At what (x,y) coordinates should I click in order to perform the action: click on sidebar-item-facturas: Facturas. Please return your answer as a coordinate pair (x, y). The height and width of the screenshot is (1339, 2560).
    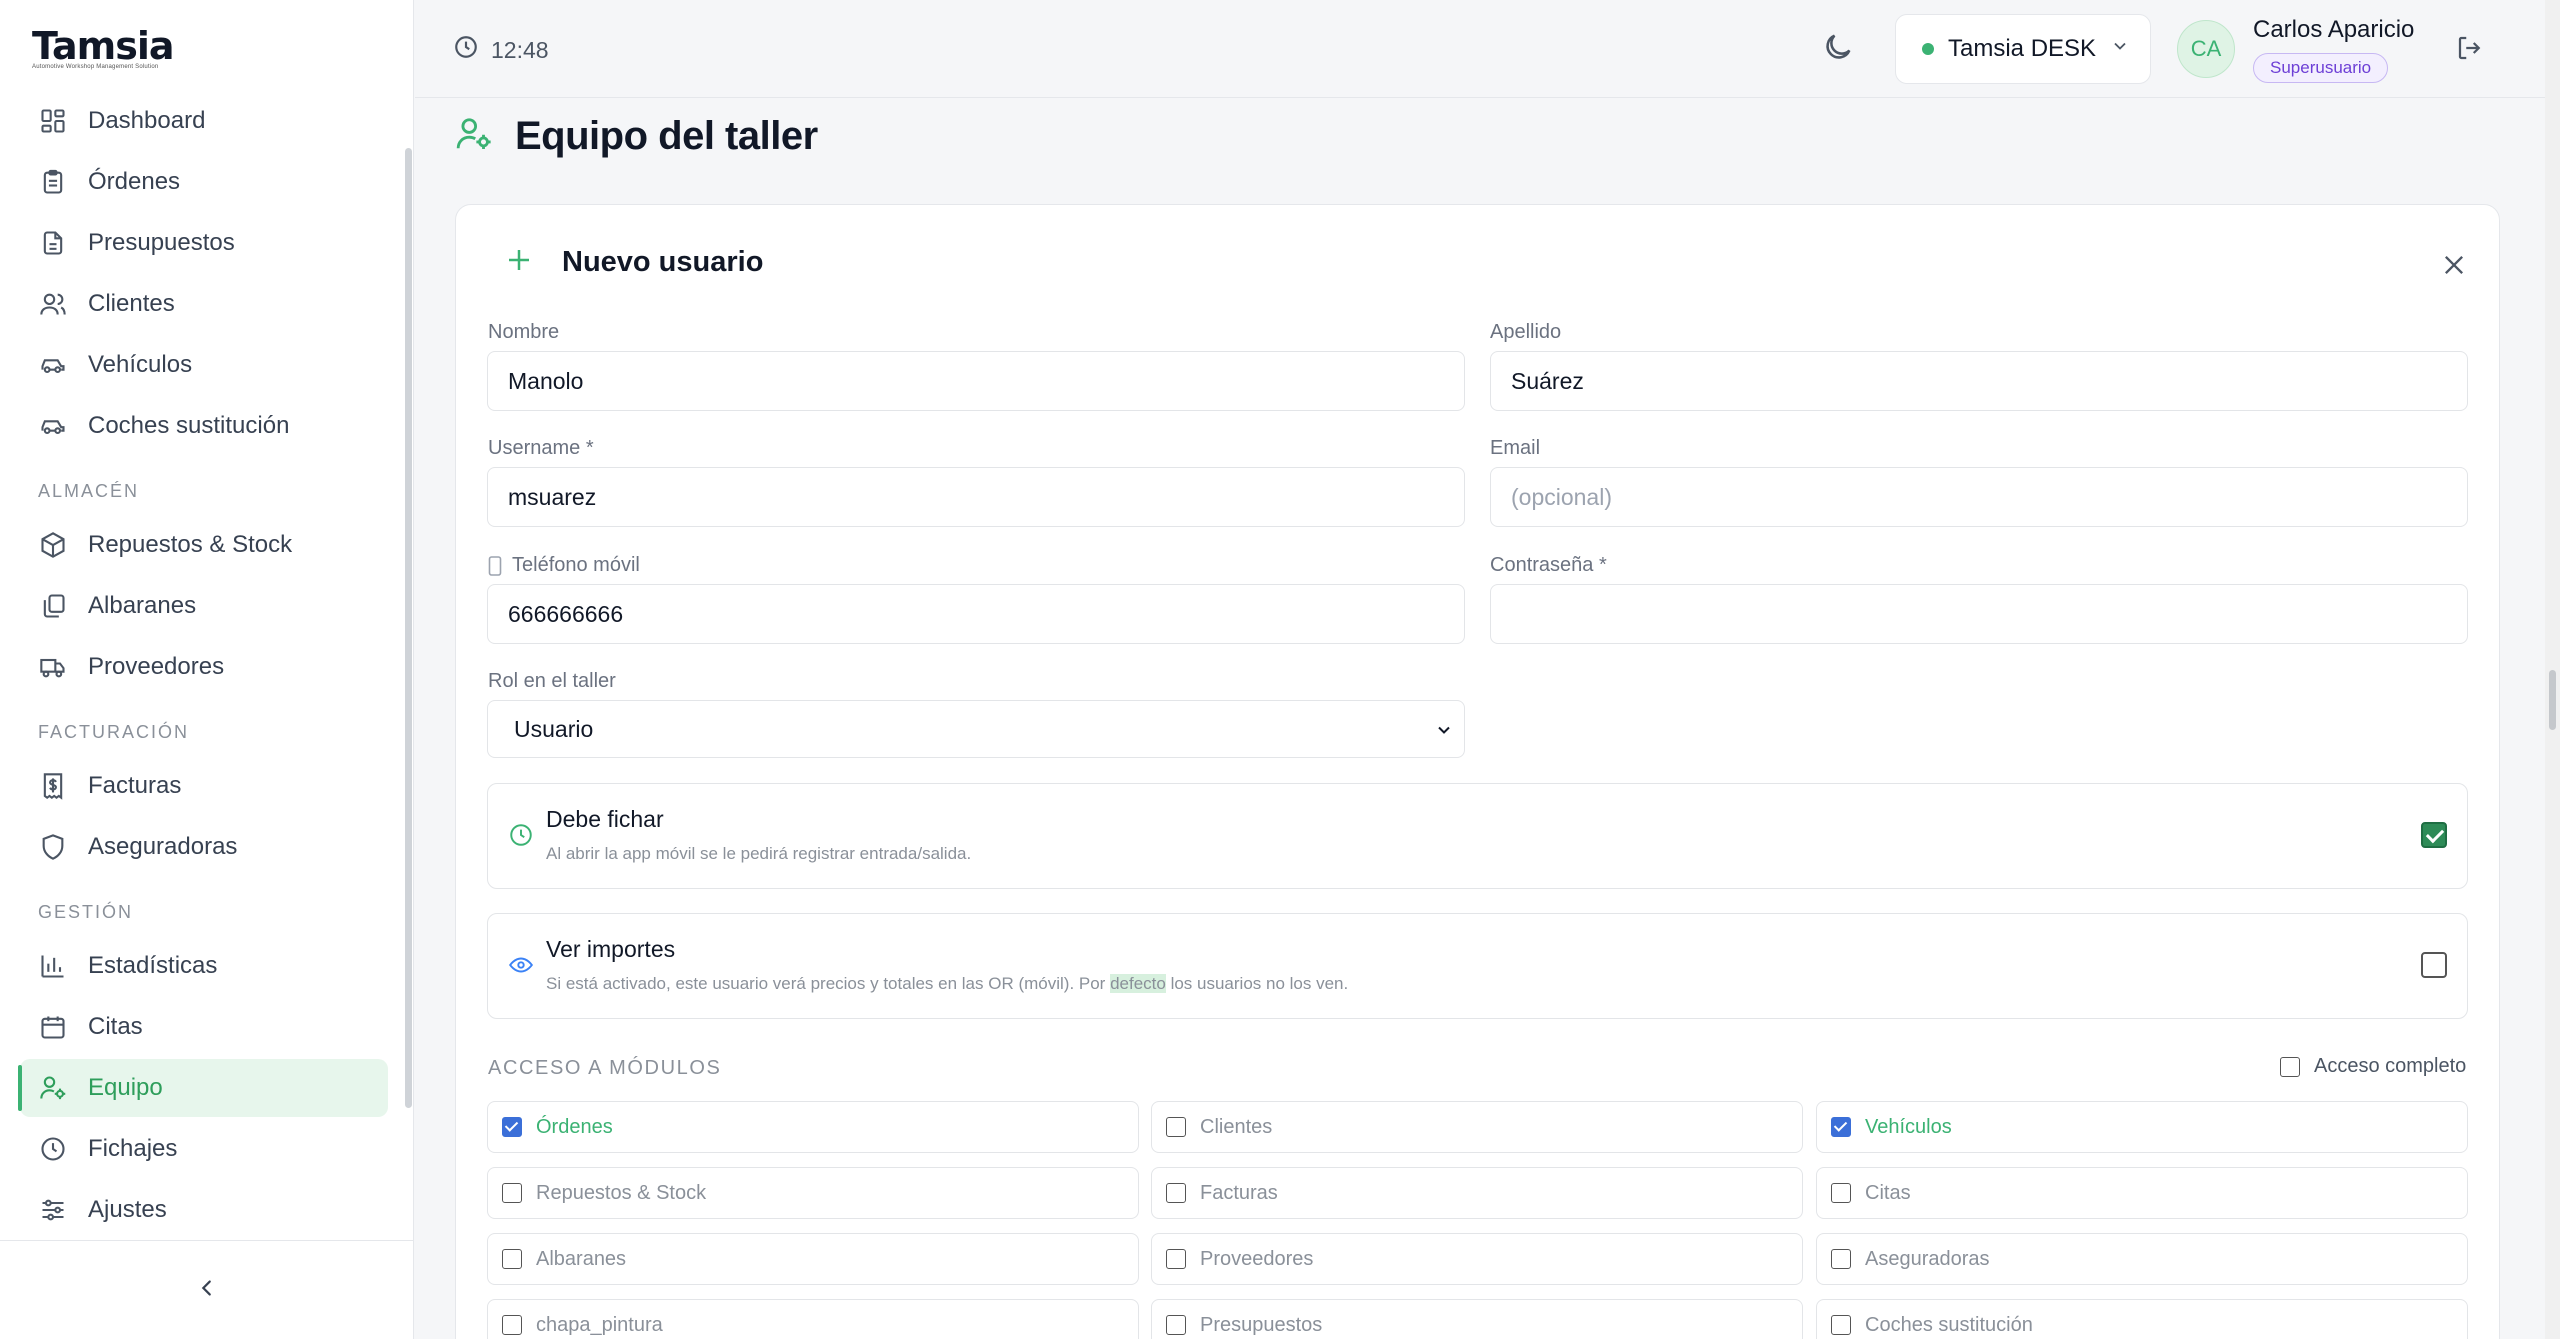
    Looking at the image, I should click on (204, 786).